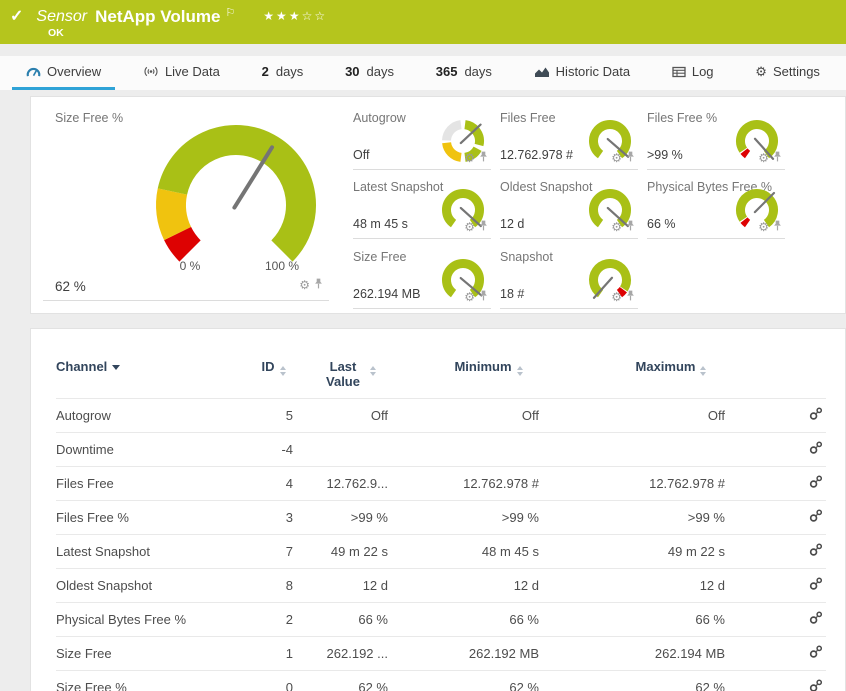 This screenshot has height=691, width=846. Describe the element at coordinates (273, 449) in the screenshot. I see `cell-id: -4` at that location.